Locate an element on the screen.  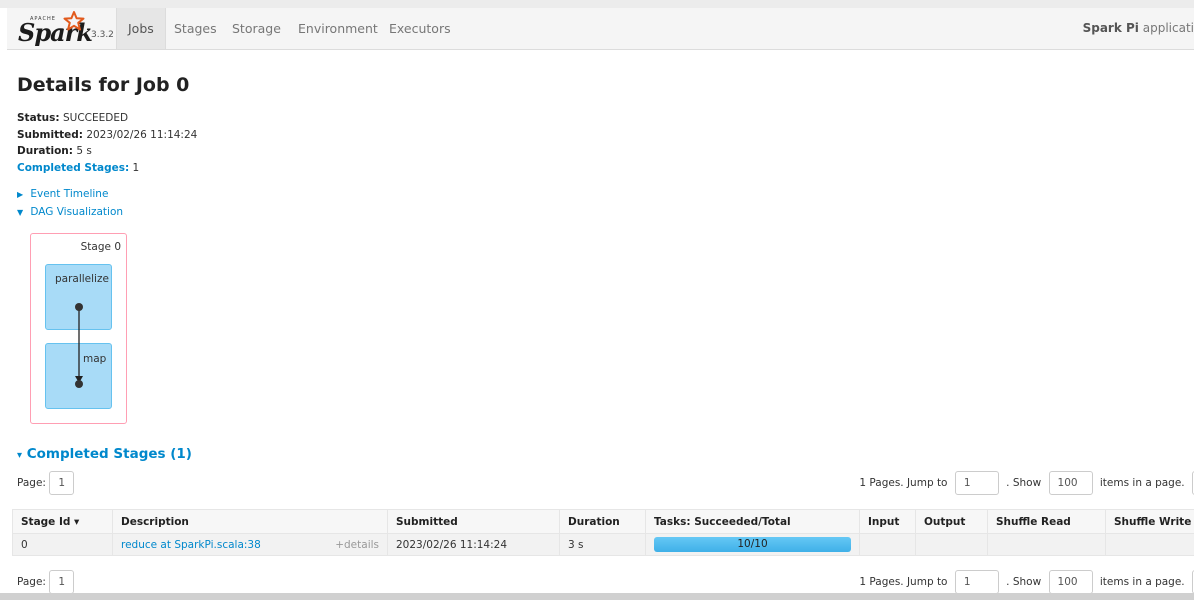
window-bottom-edge is located at coordinates (597, 596).